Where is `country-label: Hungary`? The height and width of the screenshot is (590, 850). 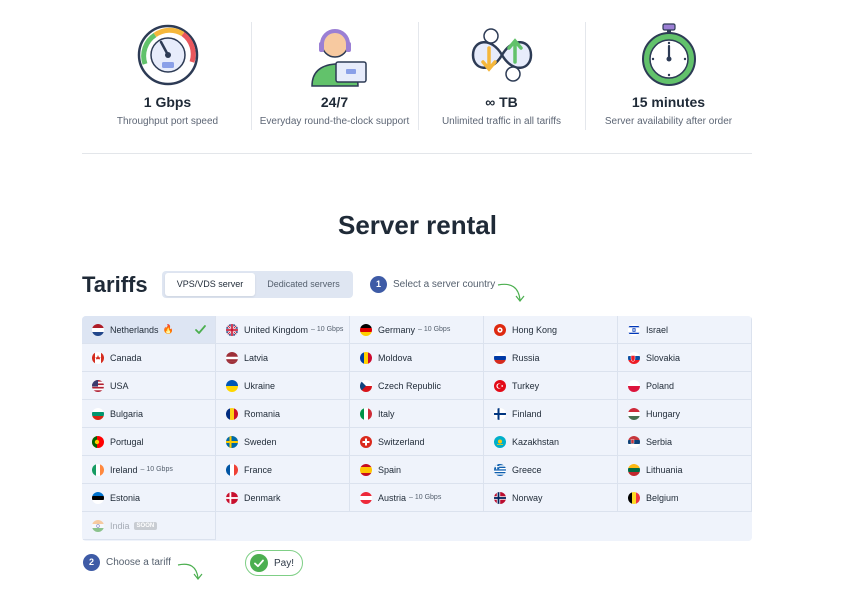
country-label: Hungary is located at coordinates (663, 413).